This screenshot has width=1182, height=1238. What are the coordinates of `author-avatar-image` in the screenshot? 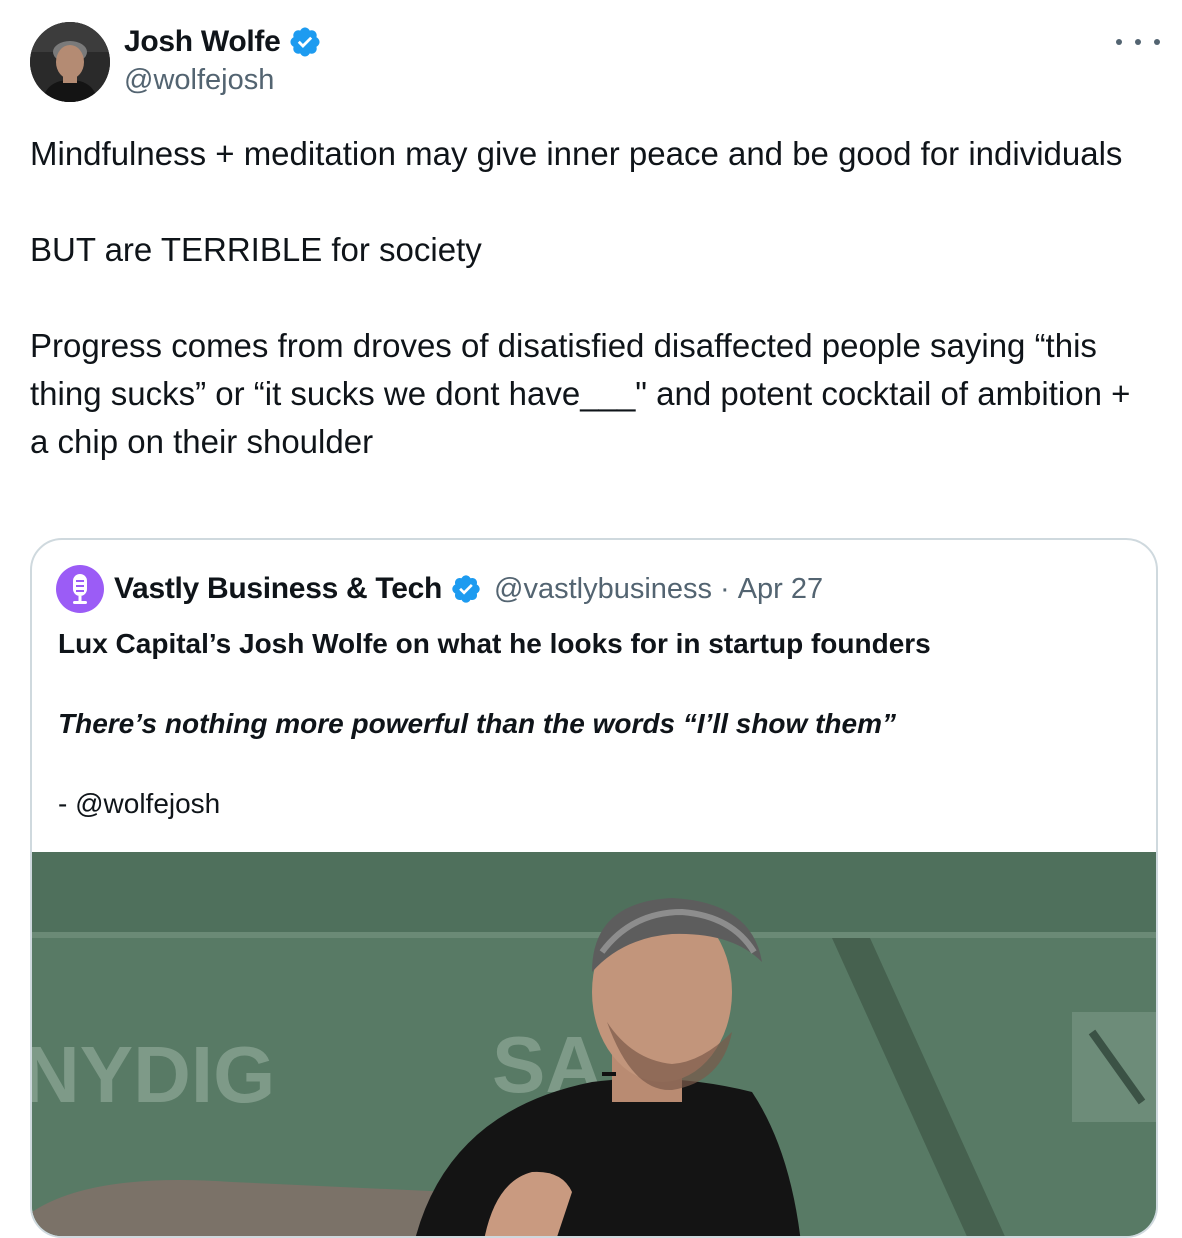 It's located at (70, 62).